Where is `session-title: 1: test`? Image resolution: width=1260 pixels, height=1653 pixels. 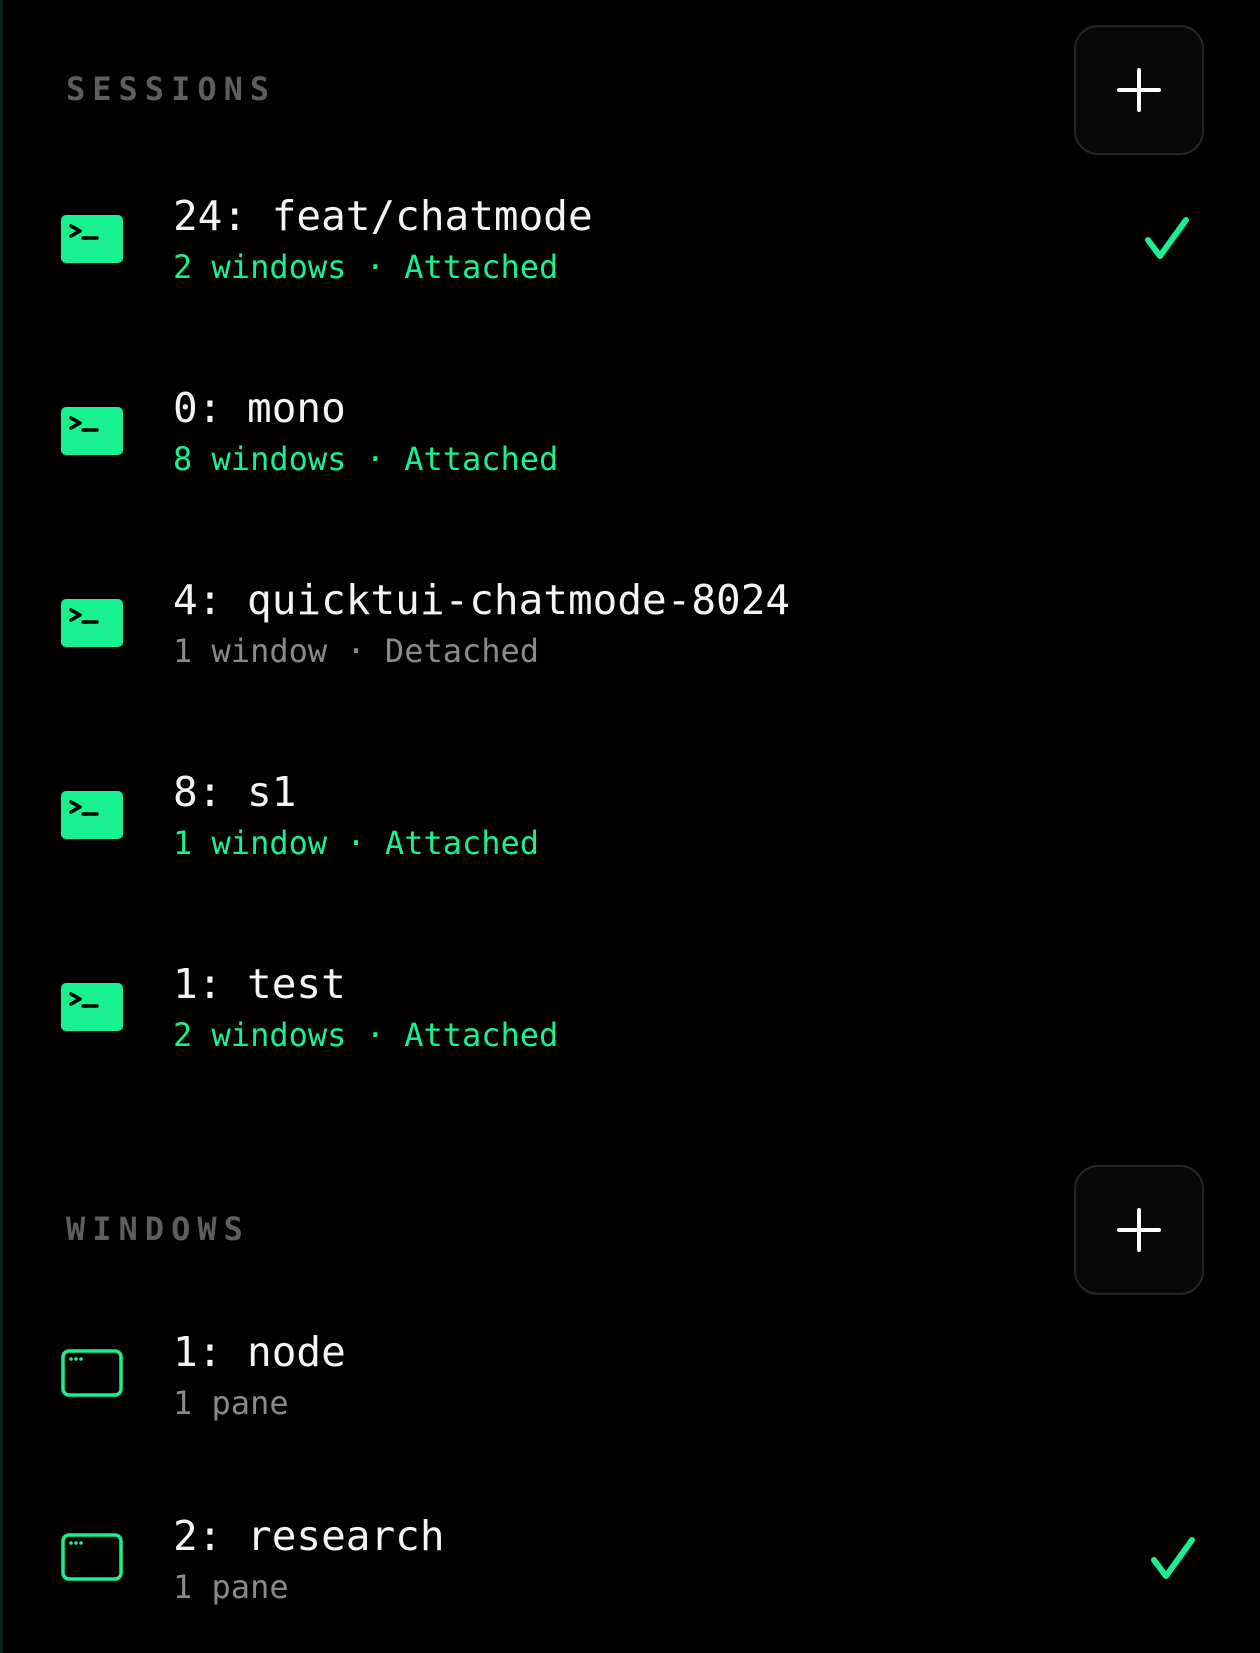
session-title: 1: test is located at coordinates (259, 984).